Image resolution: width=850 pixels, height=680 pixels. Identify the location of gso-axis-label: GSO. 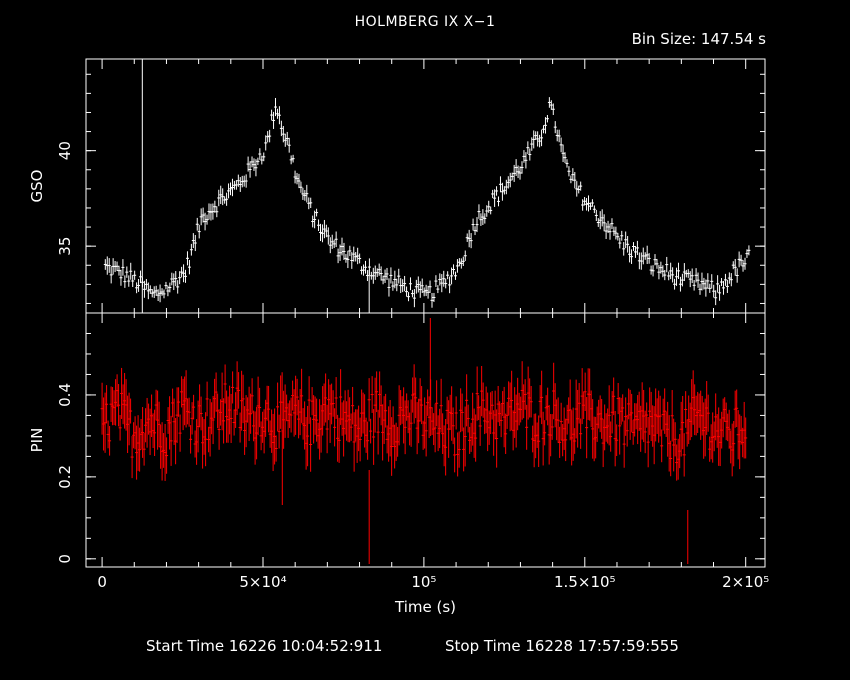
(37, 186).